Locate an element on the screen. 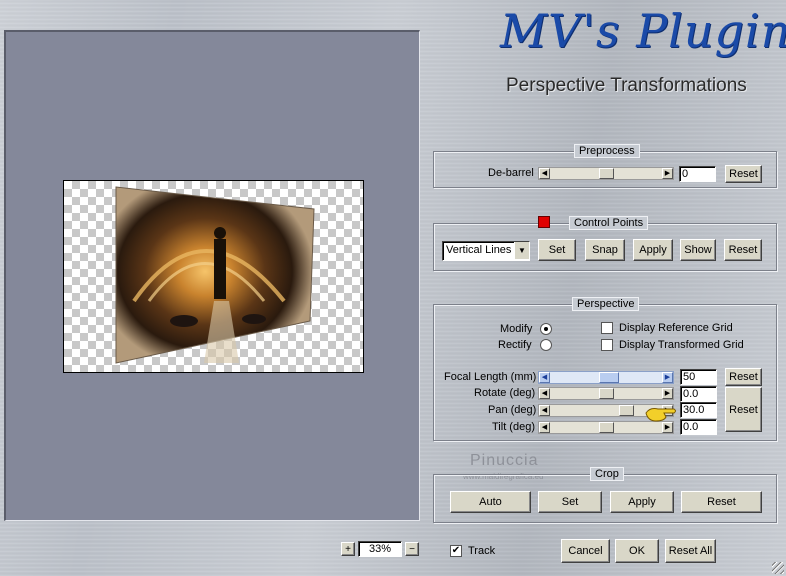 The image size is (786, 576). zoom-value-field: 33% is located at coordinates (380, 549).